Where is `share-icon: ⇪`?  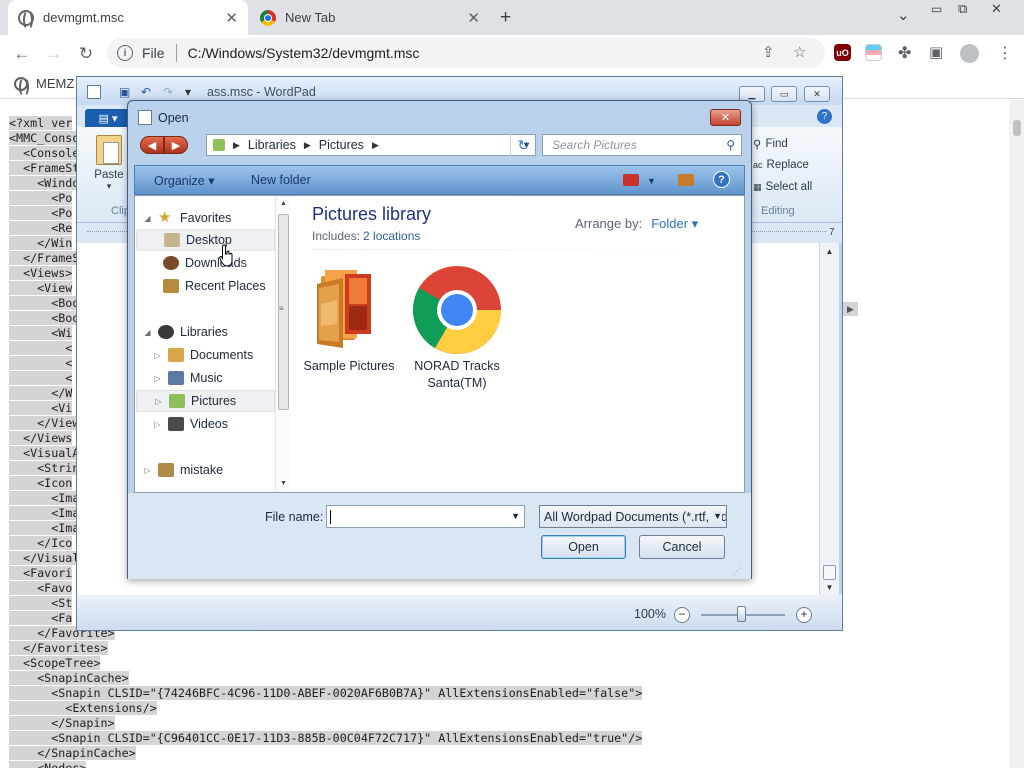 share-icon: ⇪ is located at coordinates (768, 52).